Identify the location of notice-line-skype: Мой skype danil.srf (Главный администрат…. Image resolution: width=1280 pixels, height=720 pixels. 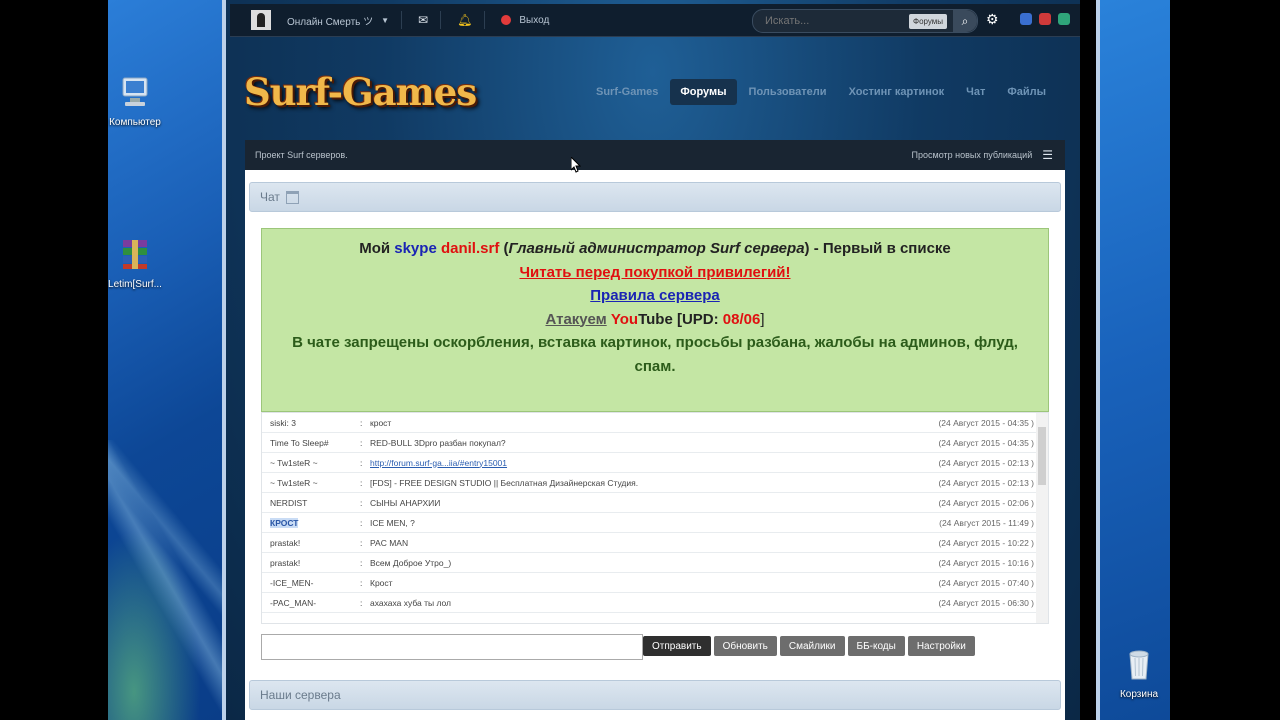
(655, 249).